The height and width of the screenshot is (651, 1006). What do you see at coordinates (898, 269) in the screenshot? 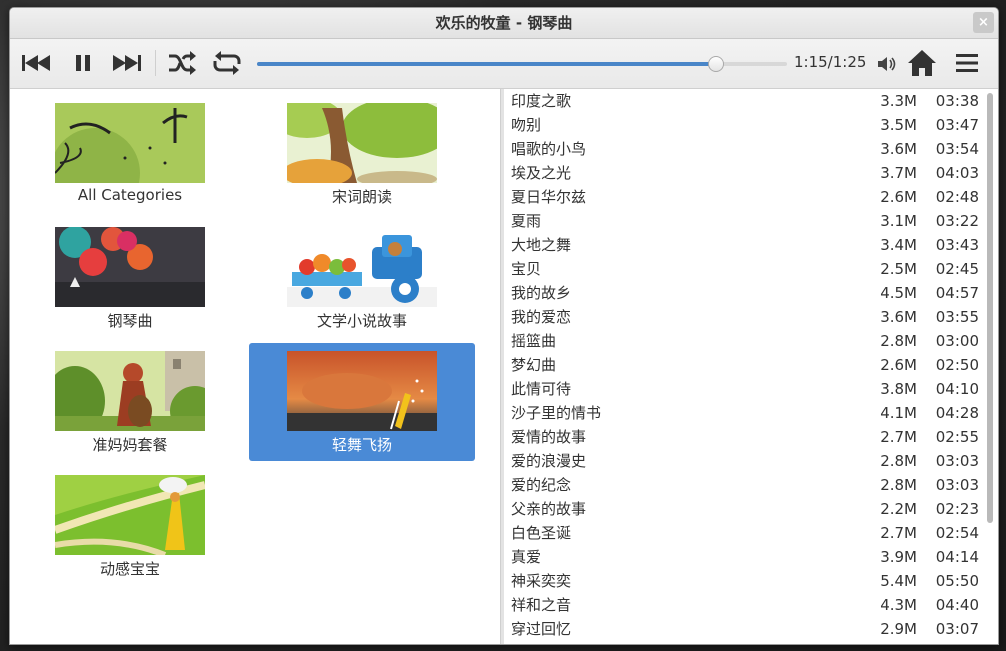
I see `track-size: 2.5M` at bounding box center [898, 269].